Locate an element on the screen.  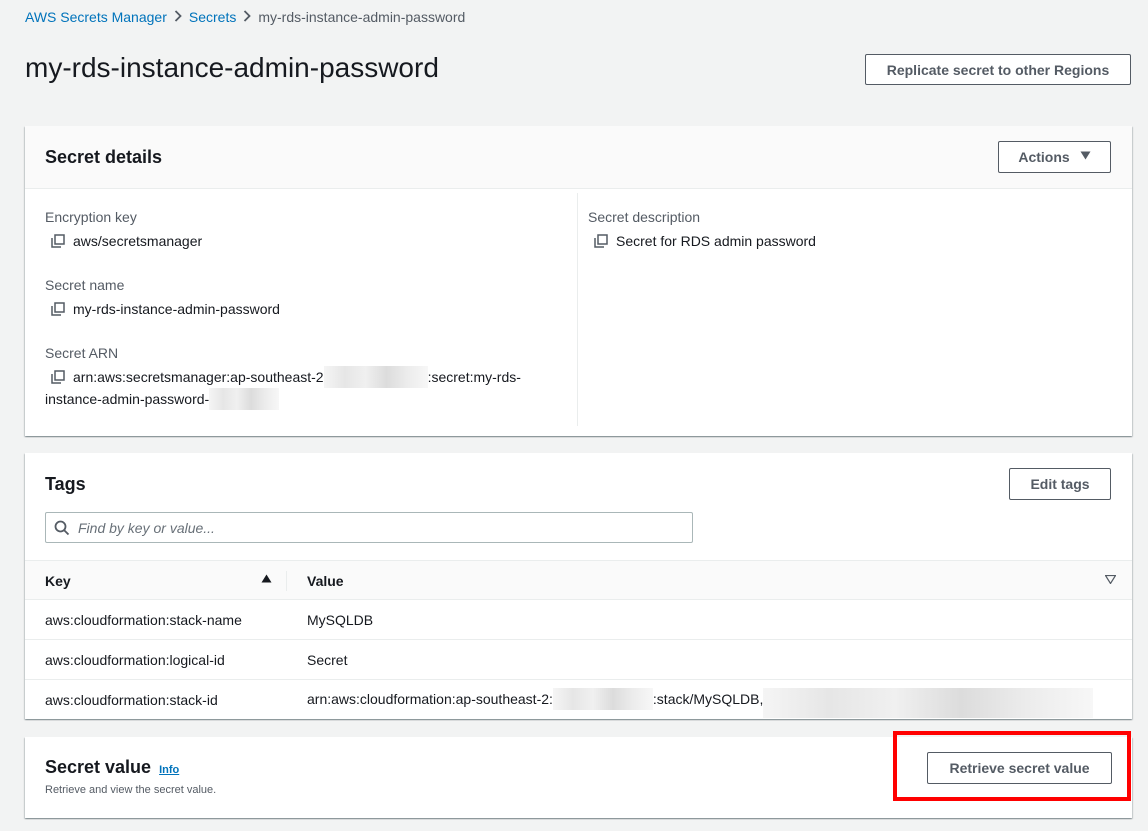
secret-arn-value-line2: instance-admin-password- is located at coordinates (162, 399).